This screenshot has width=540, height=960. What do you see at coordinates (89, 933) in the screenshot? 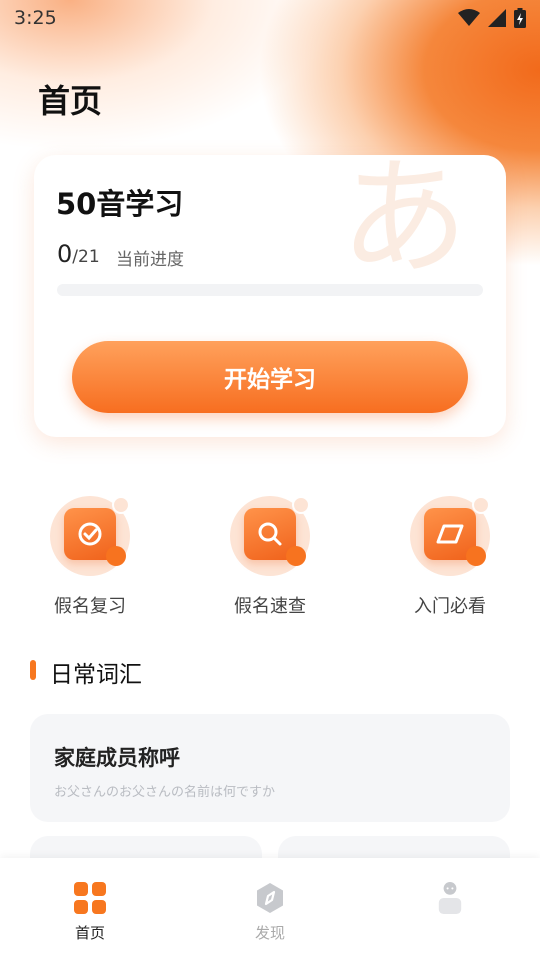
I see `tab-home-label: 首页` at bounding box center [89, 933].